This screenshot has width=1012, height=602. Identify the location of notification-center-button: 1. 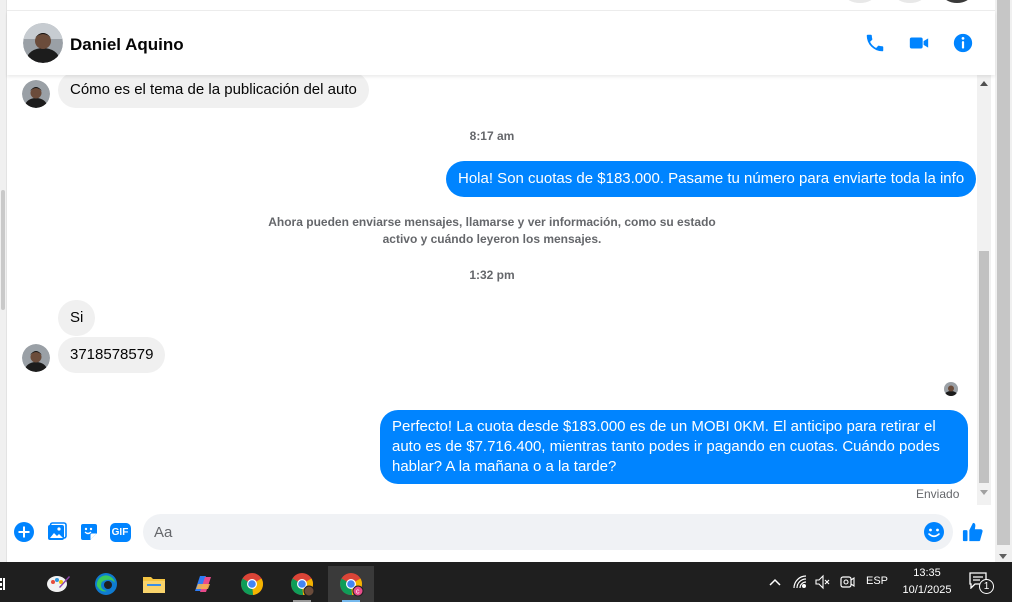
(981, 583).